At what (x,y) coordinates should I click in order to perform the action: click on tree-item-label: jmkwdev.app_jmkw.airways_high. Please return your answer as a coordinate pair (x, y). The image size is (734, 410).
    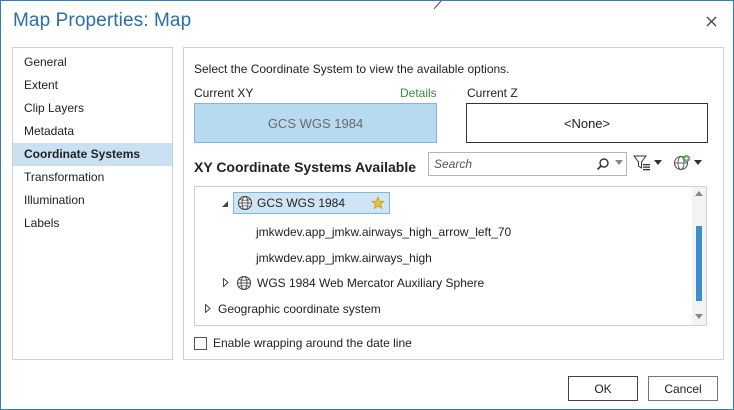
    Looking at the image, I should click on (344, 258).